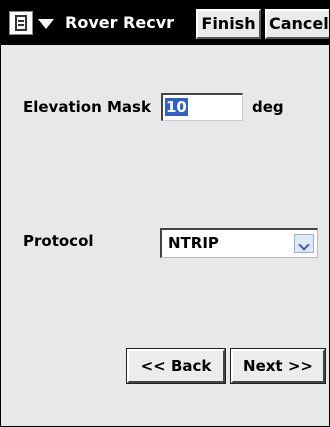  I want to click on elevation-mask-value: 10, so click(176, 107).